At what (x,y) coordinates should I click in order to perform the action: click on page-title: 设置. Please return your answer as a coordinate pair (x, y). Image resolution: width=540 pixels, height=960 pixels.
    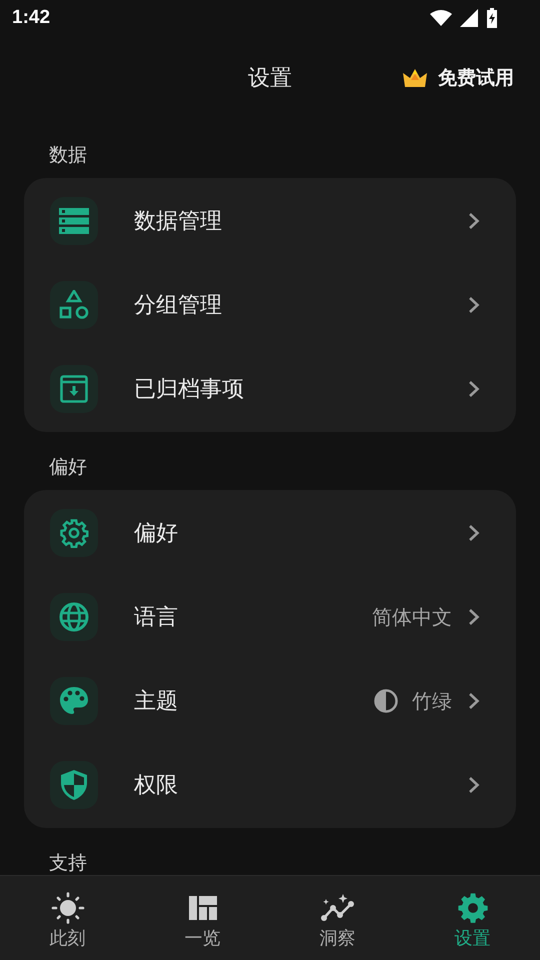
    Looking at the image, I should click on (270, 79).